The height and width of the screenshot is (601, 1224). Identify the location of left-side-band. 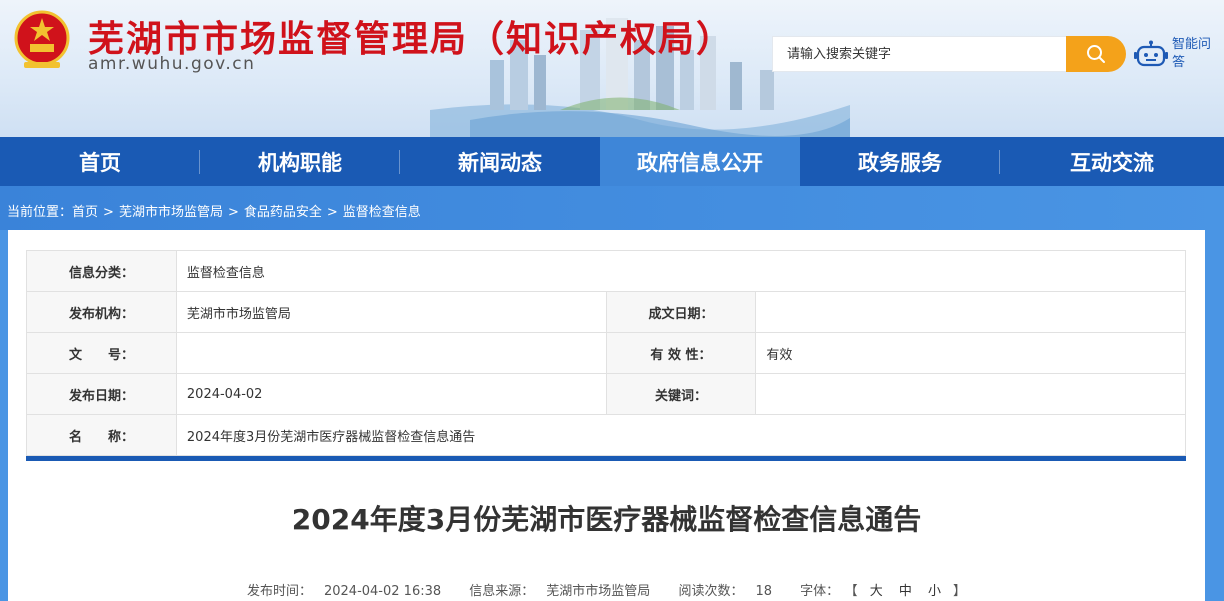
(4, 415).